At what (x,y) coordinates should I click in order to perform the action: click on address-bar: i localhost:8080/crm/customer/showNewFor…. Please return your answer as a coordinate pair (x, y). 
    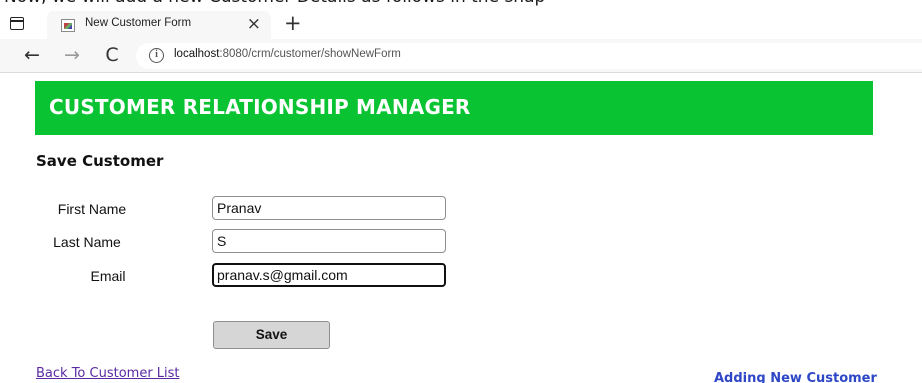
    Looking at the image, I should click on (529, 56).